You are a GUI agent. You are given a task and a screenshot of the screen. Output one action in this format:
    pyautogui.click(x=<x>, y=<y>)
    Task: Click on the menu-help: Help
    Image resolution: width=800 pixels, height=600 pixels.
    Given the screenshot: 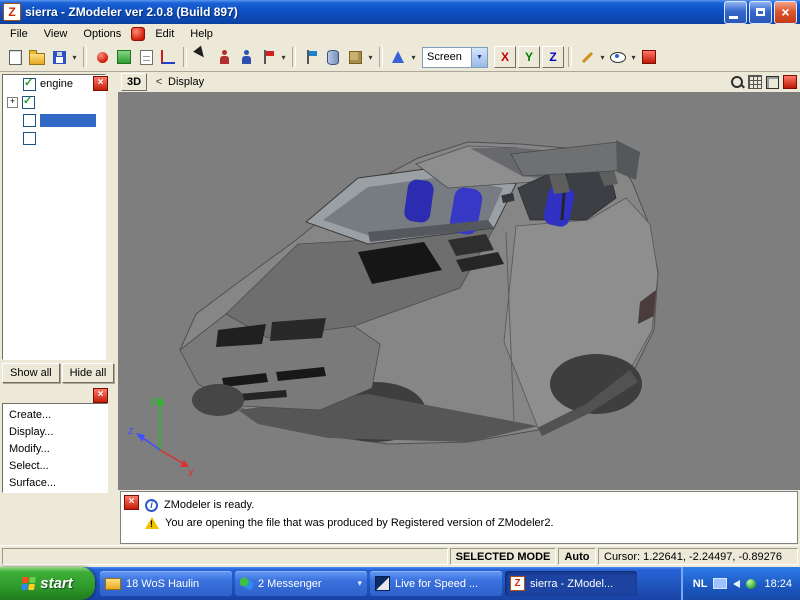 What is the action you would take?
    pyautogui.click(x=201, y=34)
    